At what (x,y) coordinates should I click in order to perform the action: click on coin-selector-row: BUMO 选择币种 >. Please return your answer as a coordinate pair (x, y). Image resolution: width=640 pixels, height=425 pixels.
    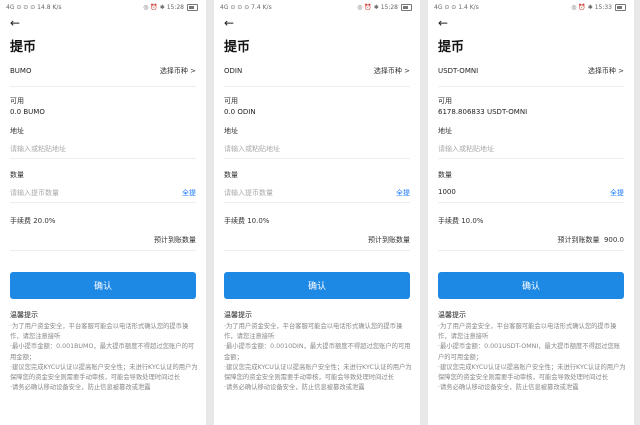
    Looking at the image, I should click on (103, 71).